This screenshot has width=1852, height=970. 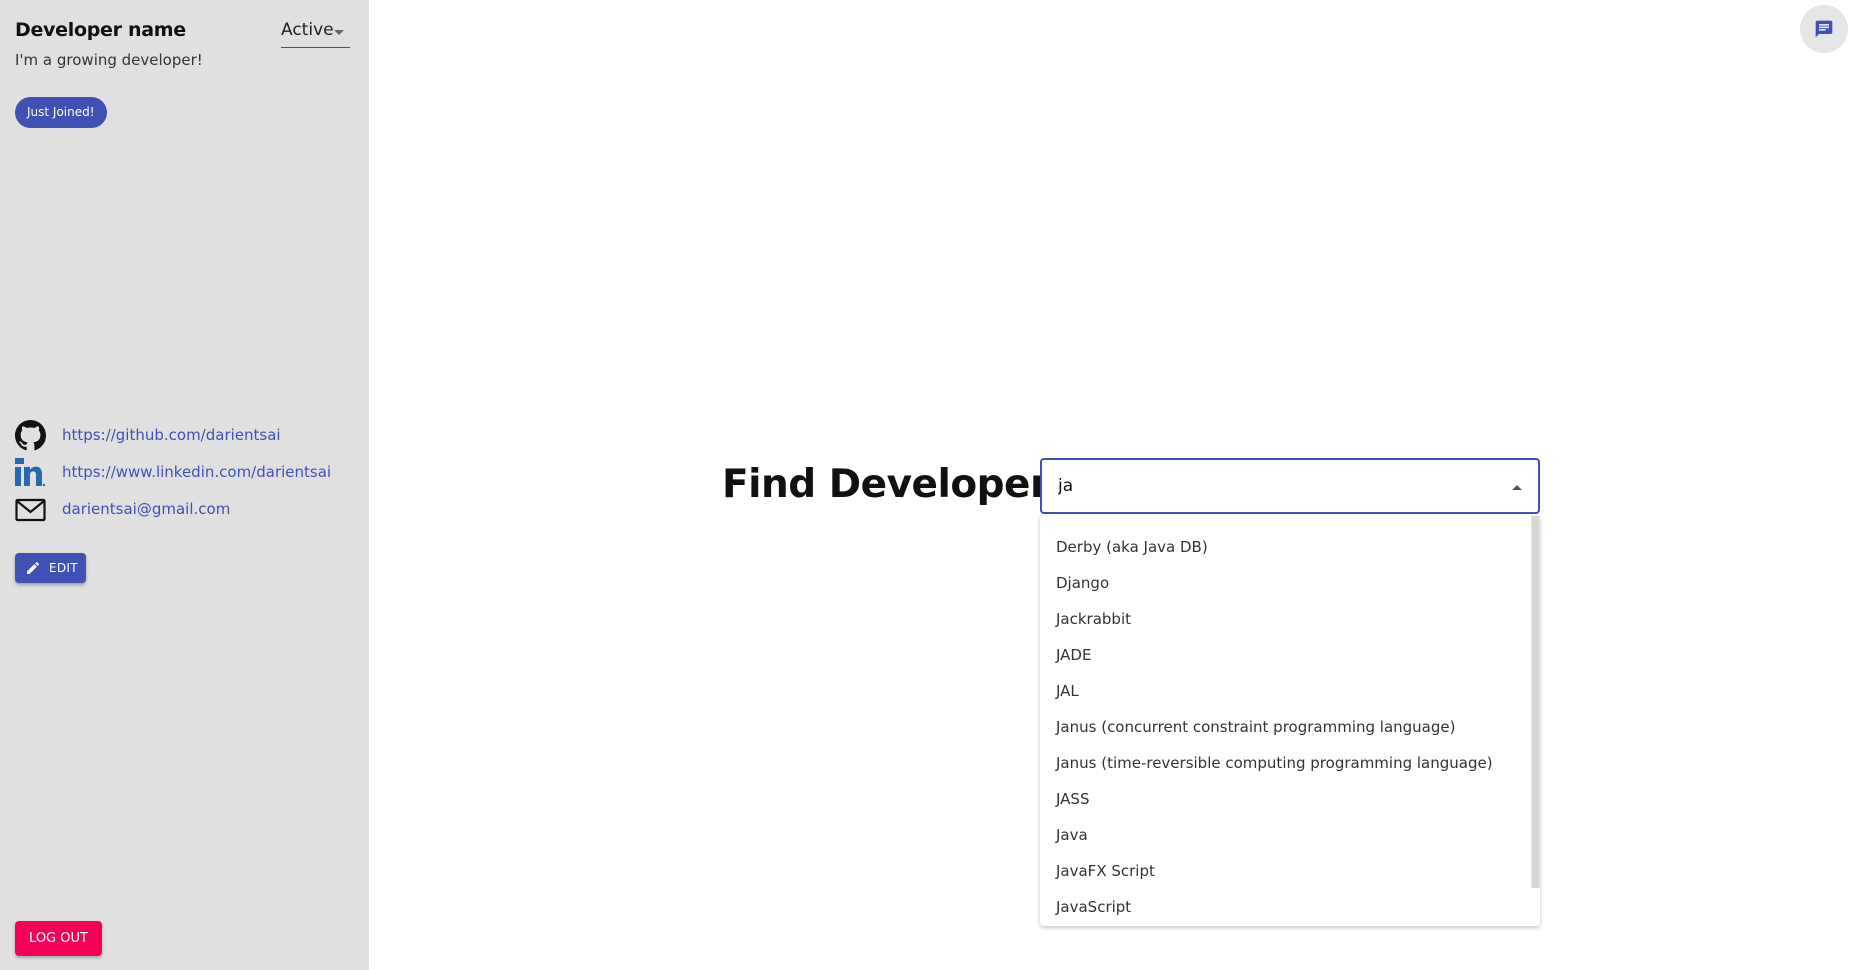 What do you see at coordinates (30, 435) in the screenshot?
I see `github-icon` at bounding box center [30, 435].